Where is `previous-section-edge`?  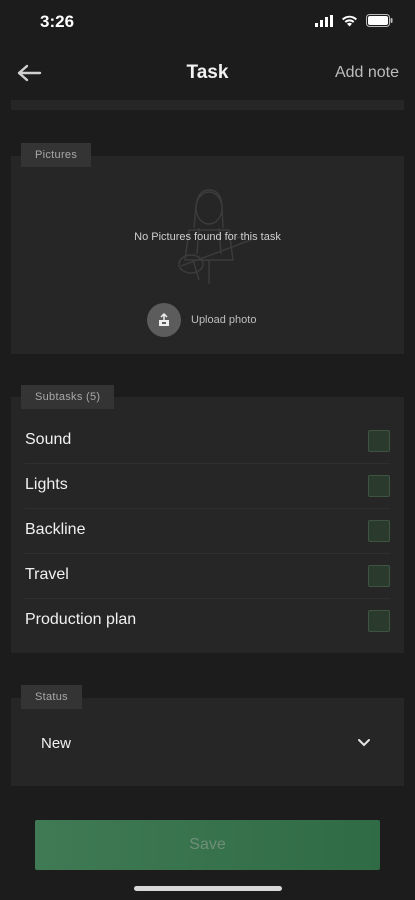
previous-section-edge is located at coordinates (207, 105).